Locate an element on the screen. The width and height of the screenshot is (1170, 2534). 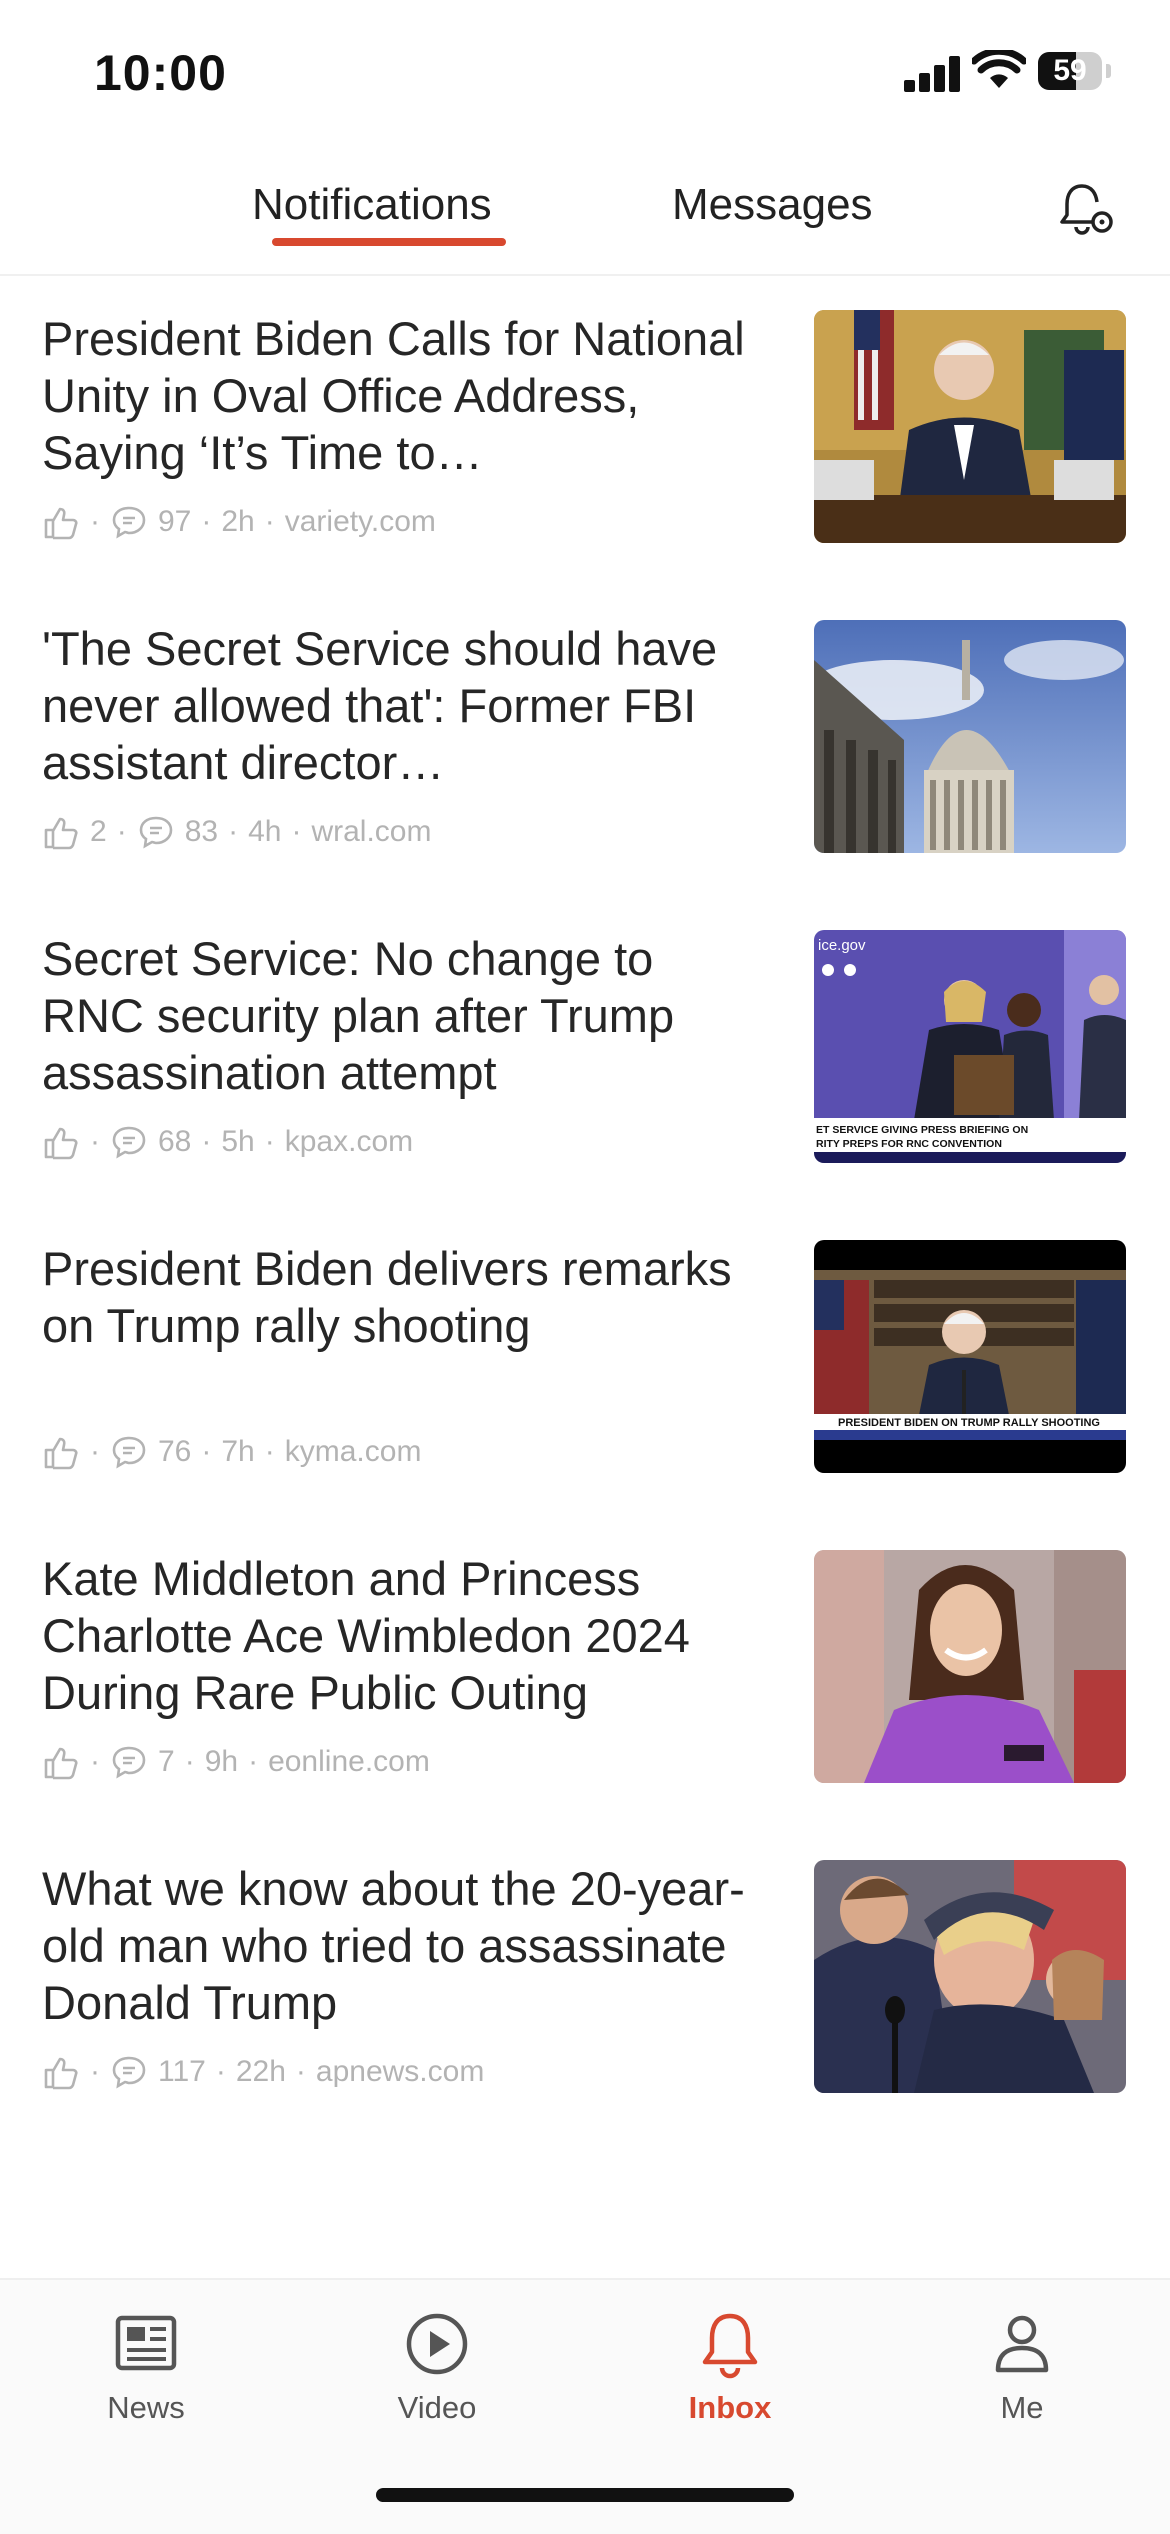
wifi-icon is located at coordinates (999, 69).